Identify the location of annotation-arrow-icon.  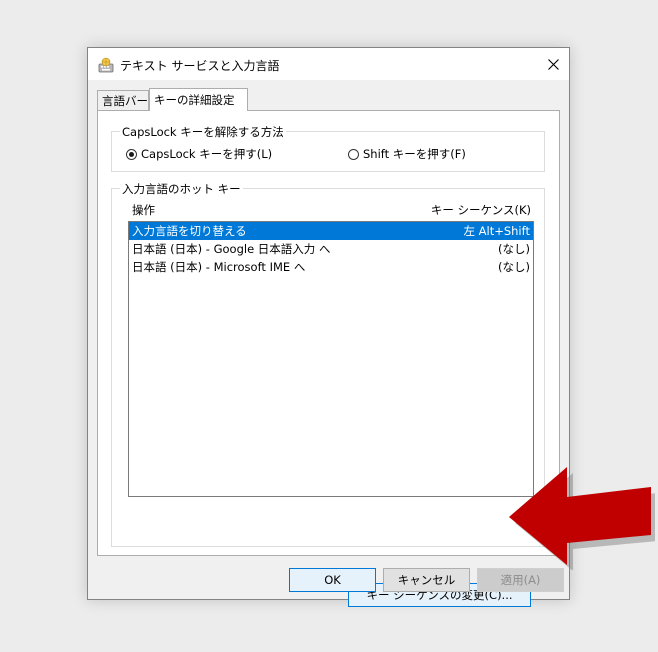
(582, 518).